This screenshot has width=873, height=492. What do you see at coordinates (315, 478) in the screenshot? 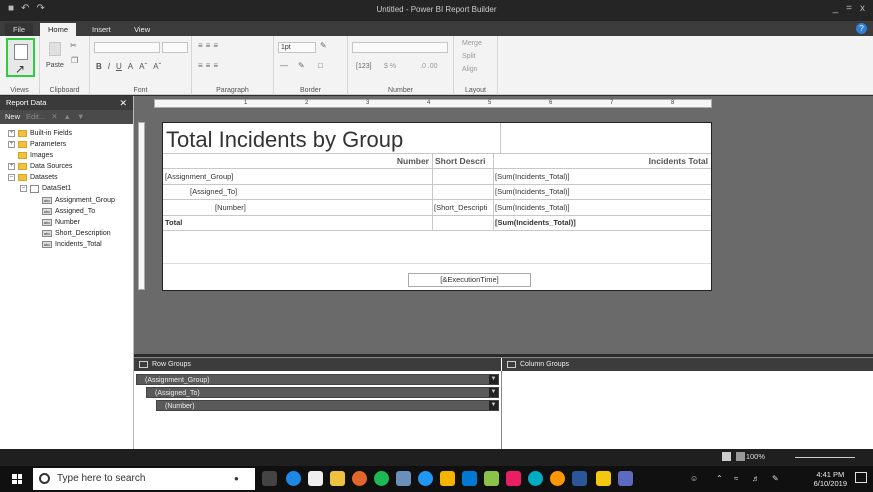
I see `mail-icon` at bounding box center [315, 478].